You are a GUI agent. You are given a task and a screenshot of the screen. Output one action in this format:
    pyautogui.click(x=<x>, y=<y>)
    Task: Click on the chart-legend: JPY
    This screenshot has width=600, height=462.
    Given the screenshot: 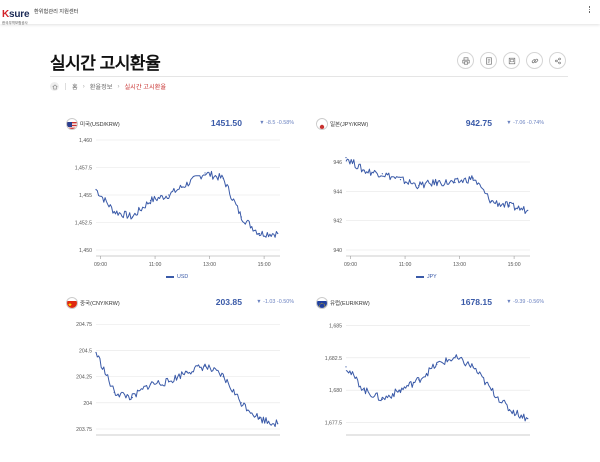 What is the action you would take?
    pyautogui.click(x=426, y=277)
    